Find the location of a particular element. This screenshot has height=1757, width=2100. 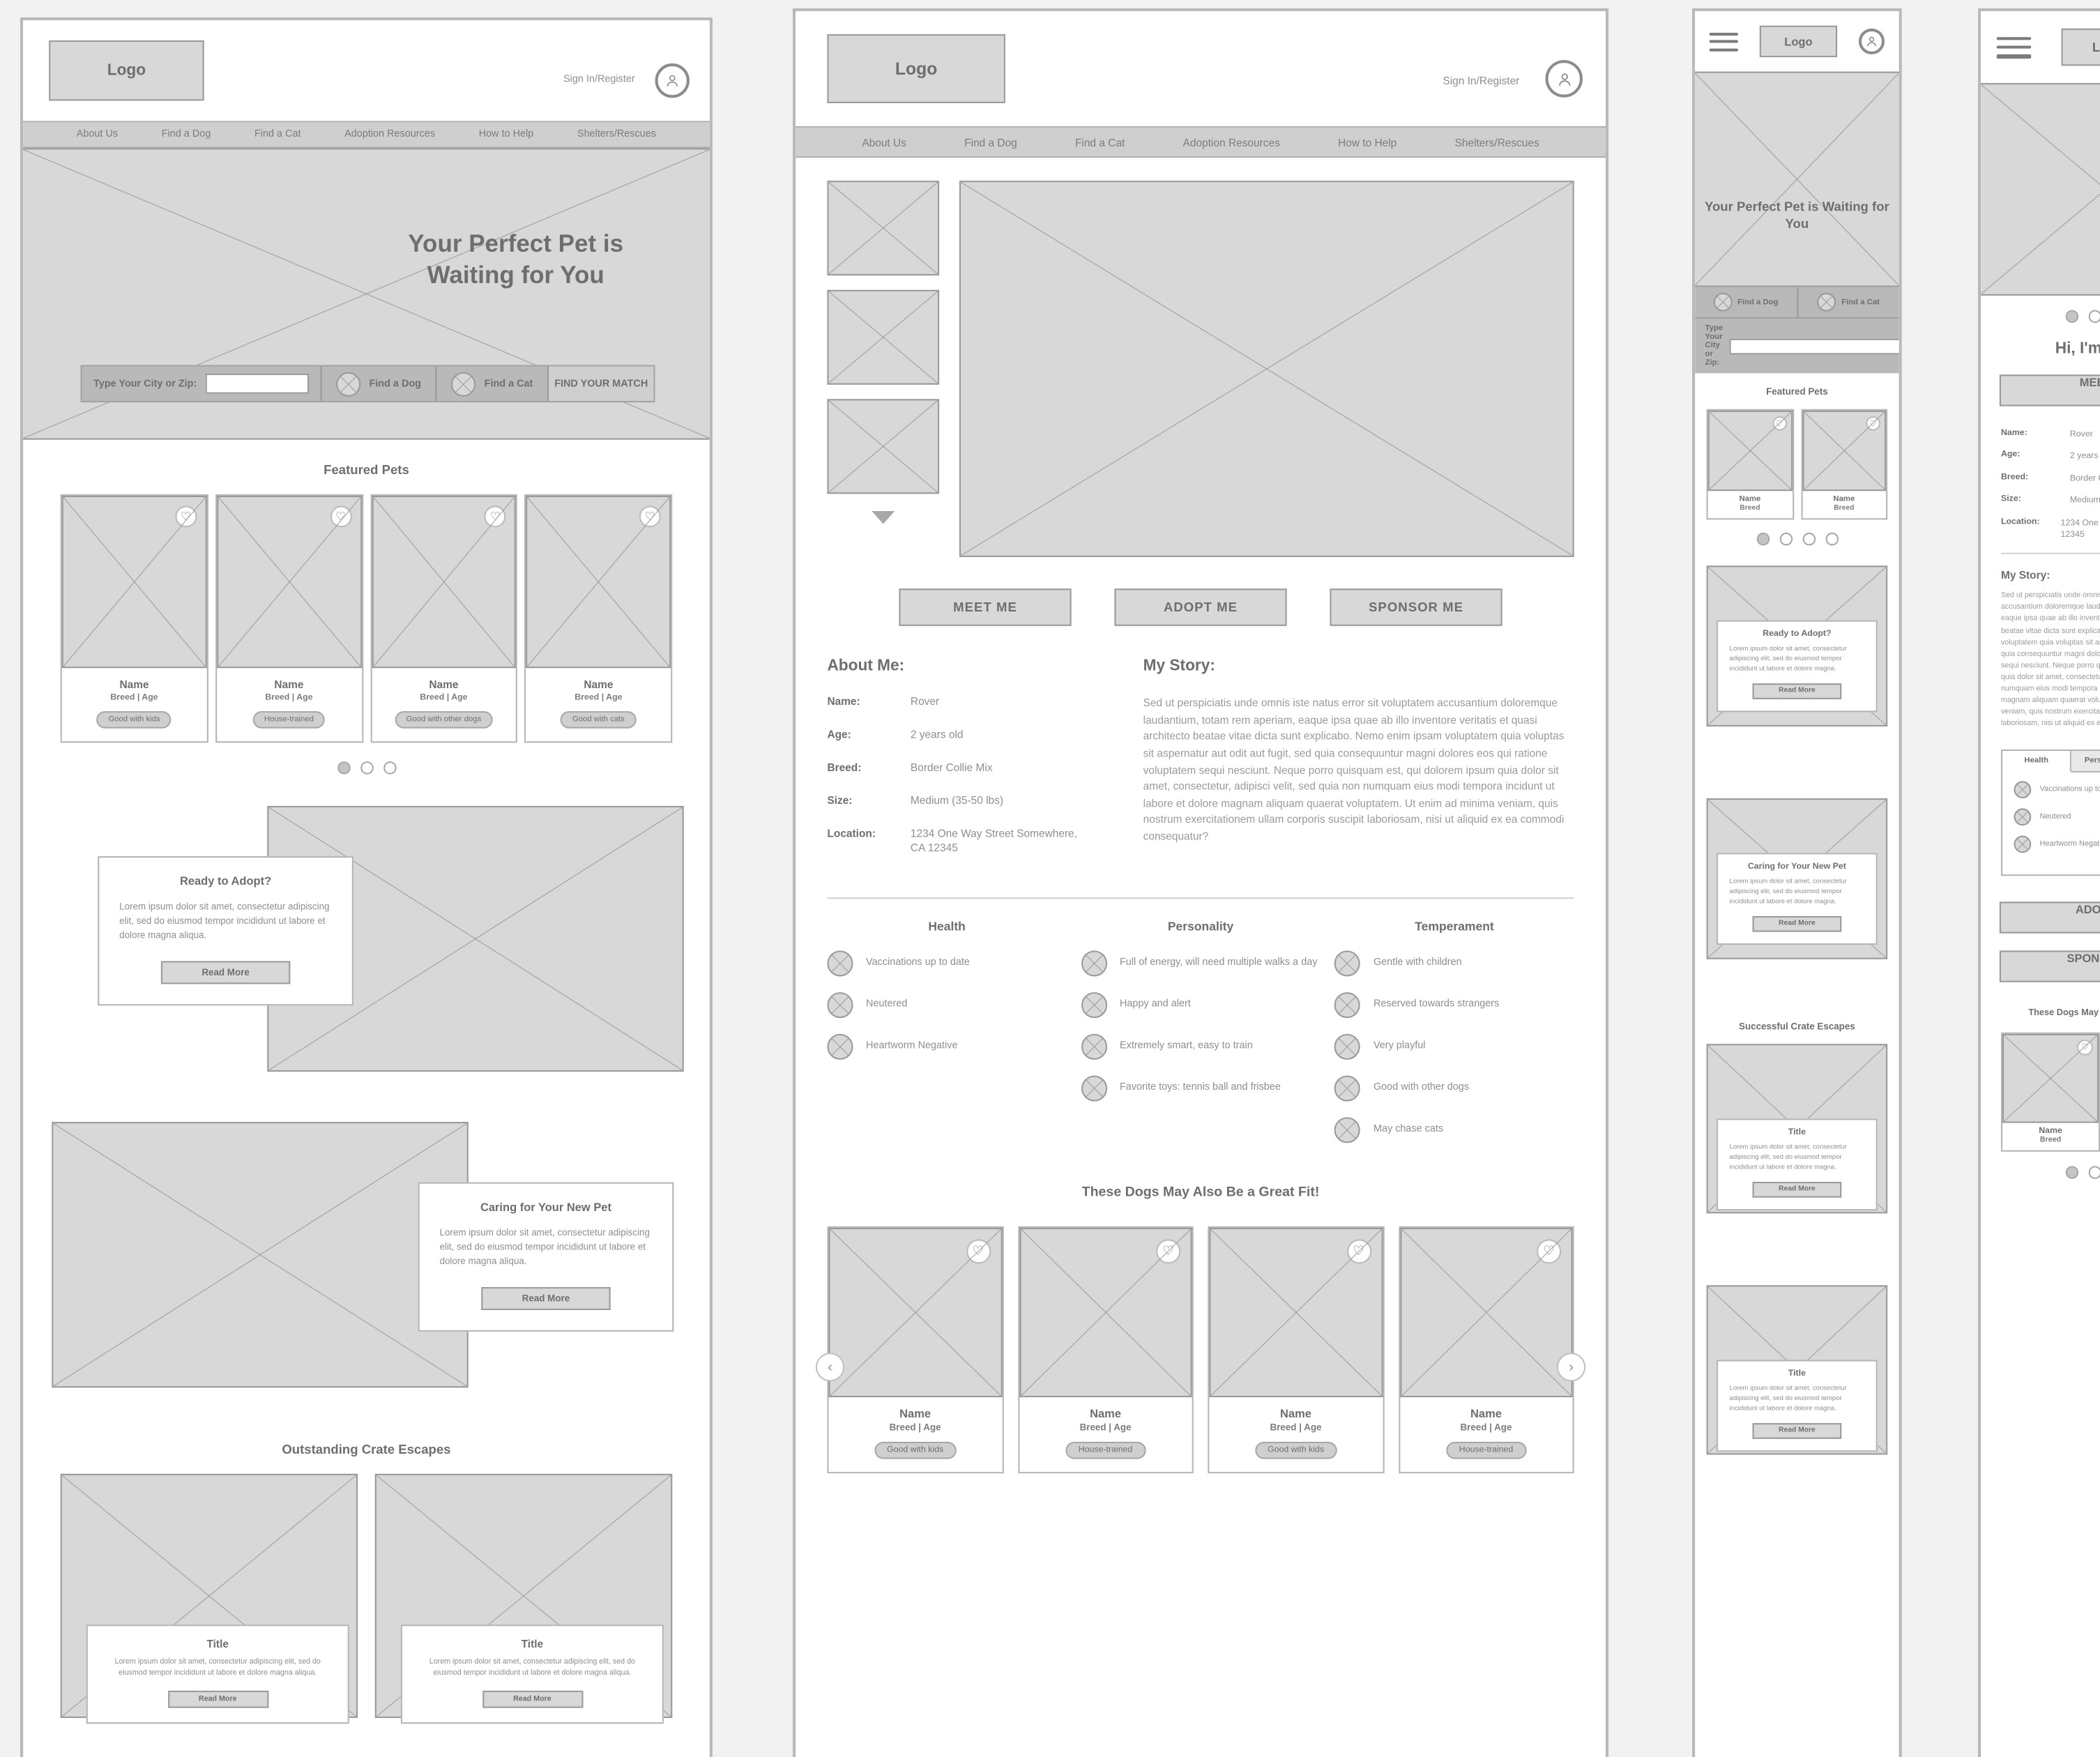

trait-item: Good with other dogs is located at coordinates (1454, 1089).